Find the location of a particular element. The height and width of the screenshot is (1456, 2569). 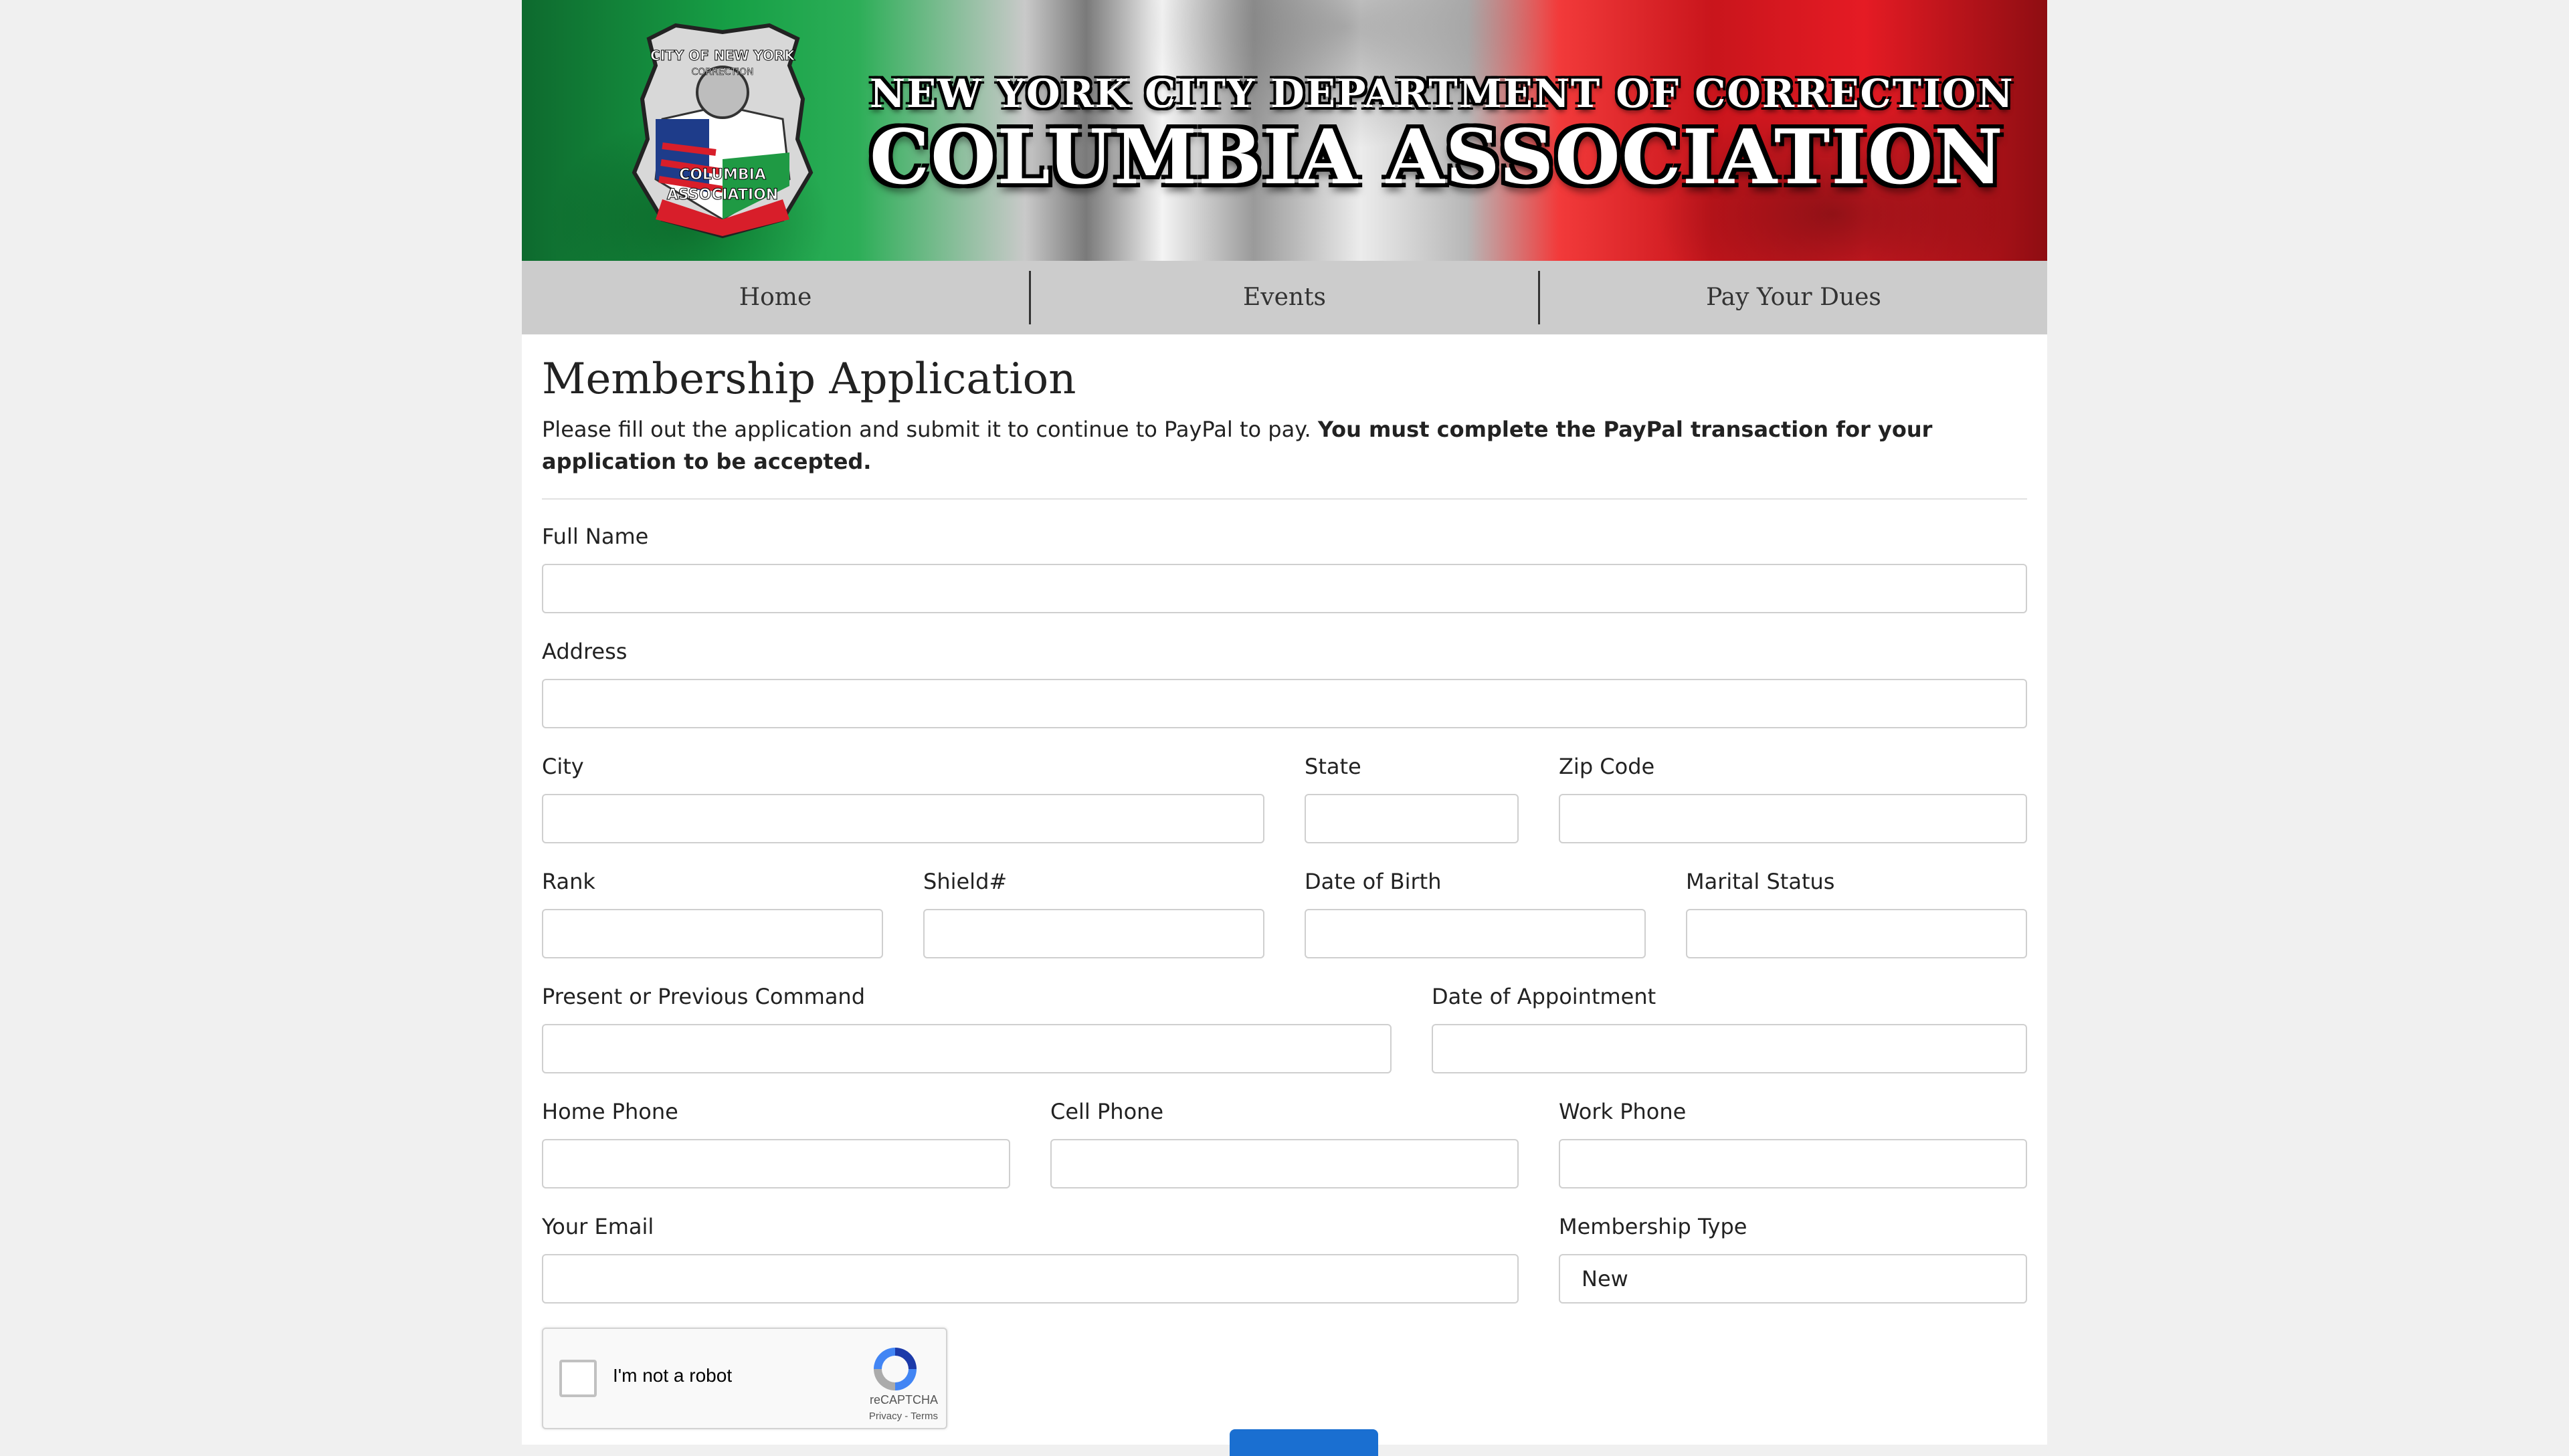

work-phone-input is located at coordinates (1793, 1163).